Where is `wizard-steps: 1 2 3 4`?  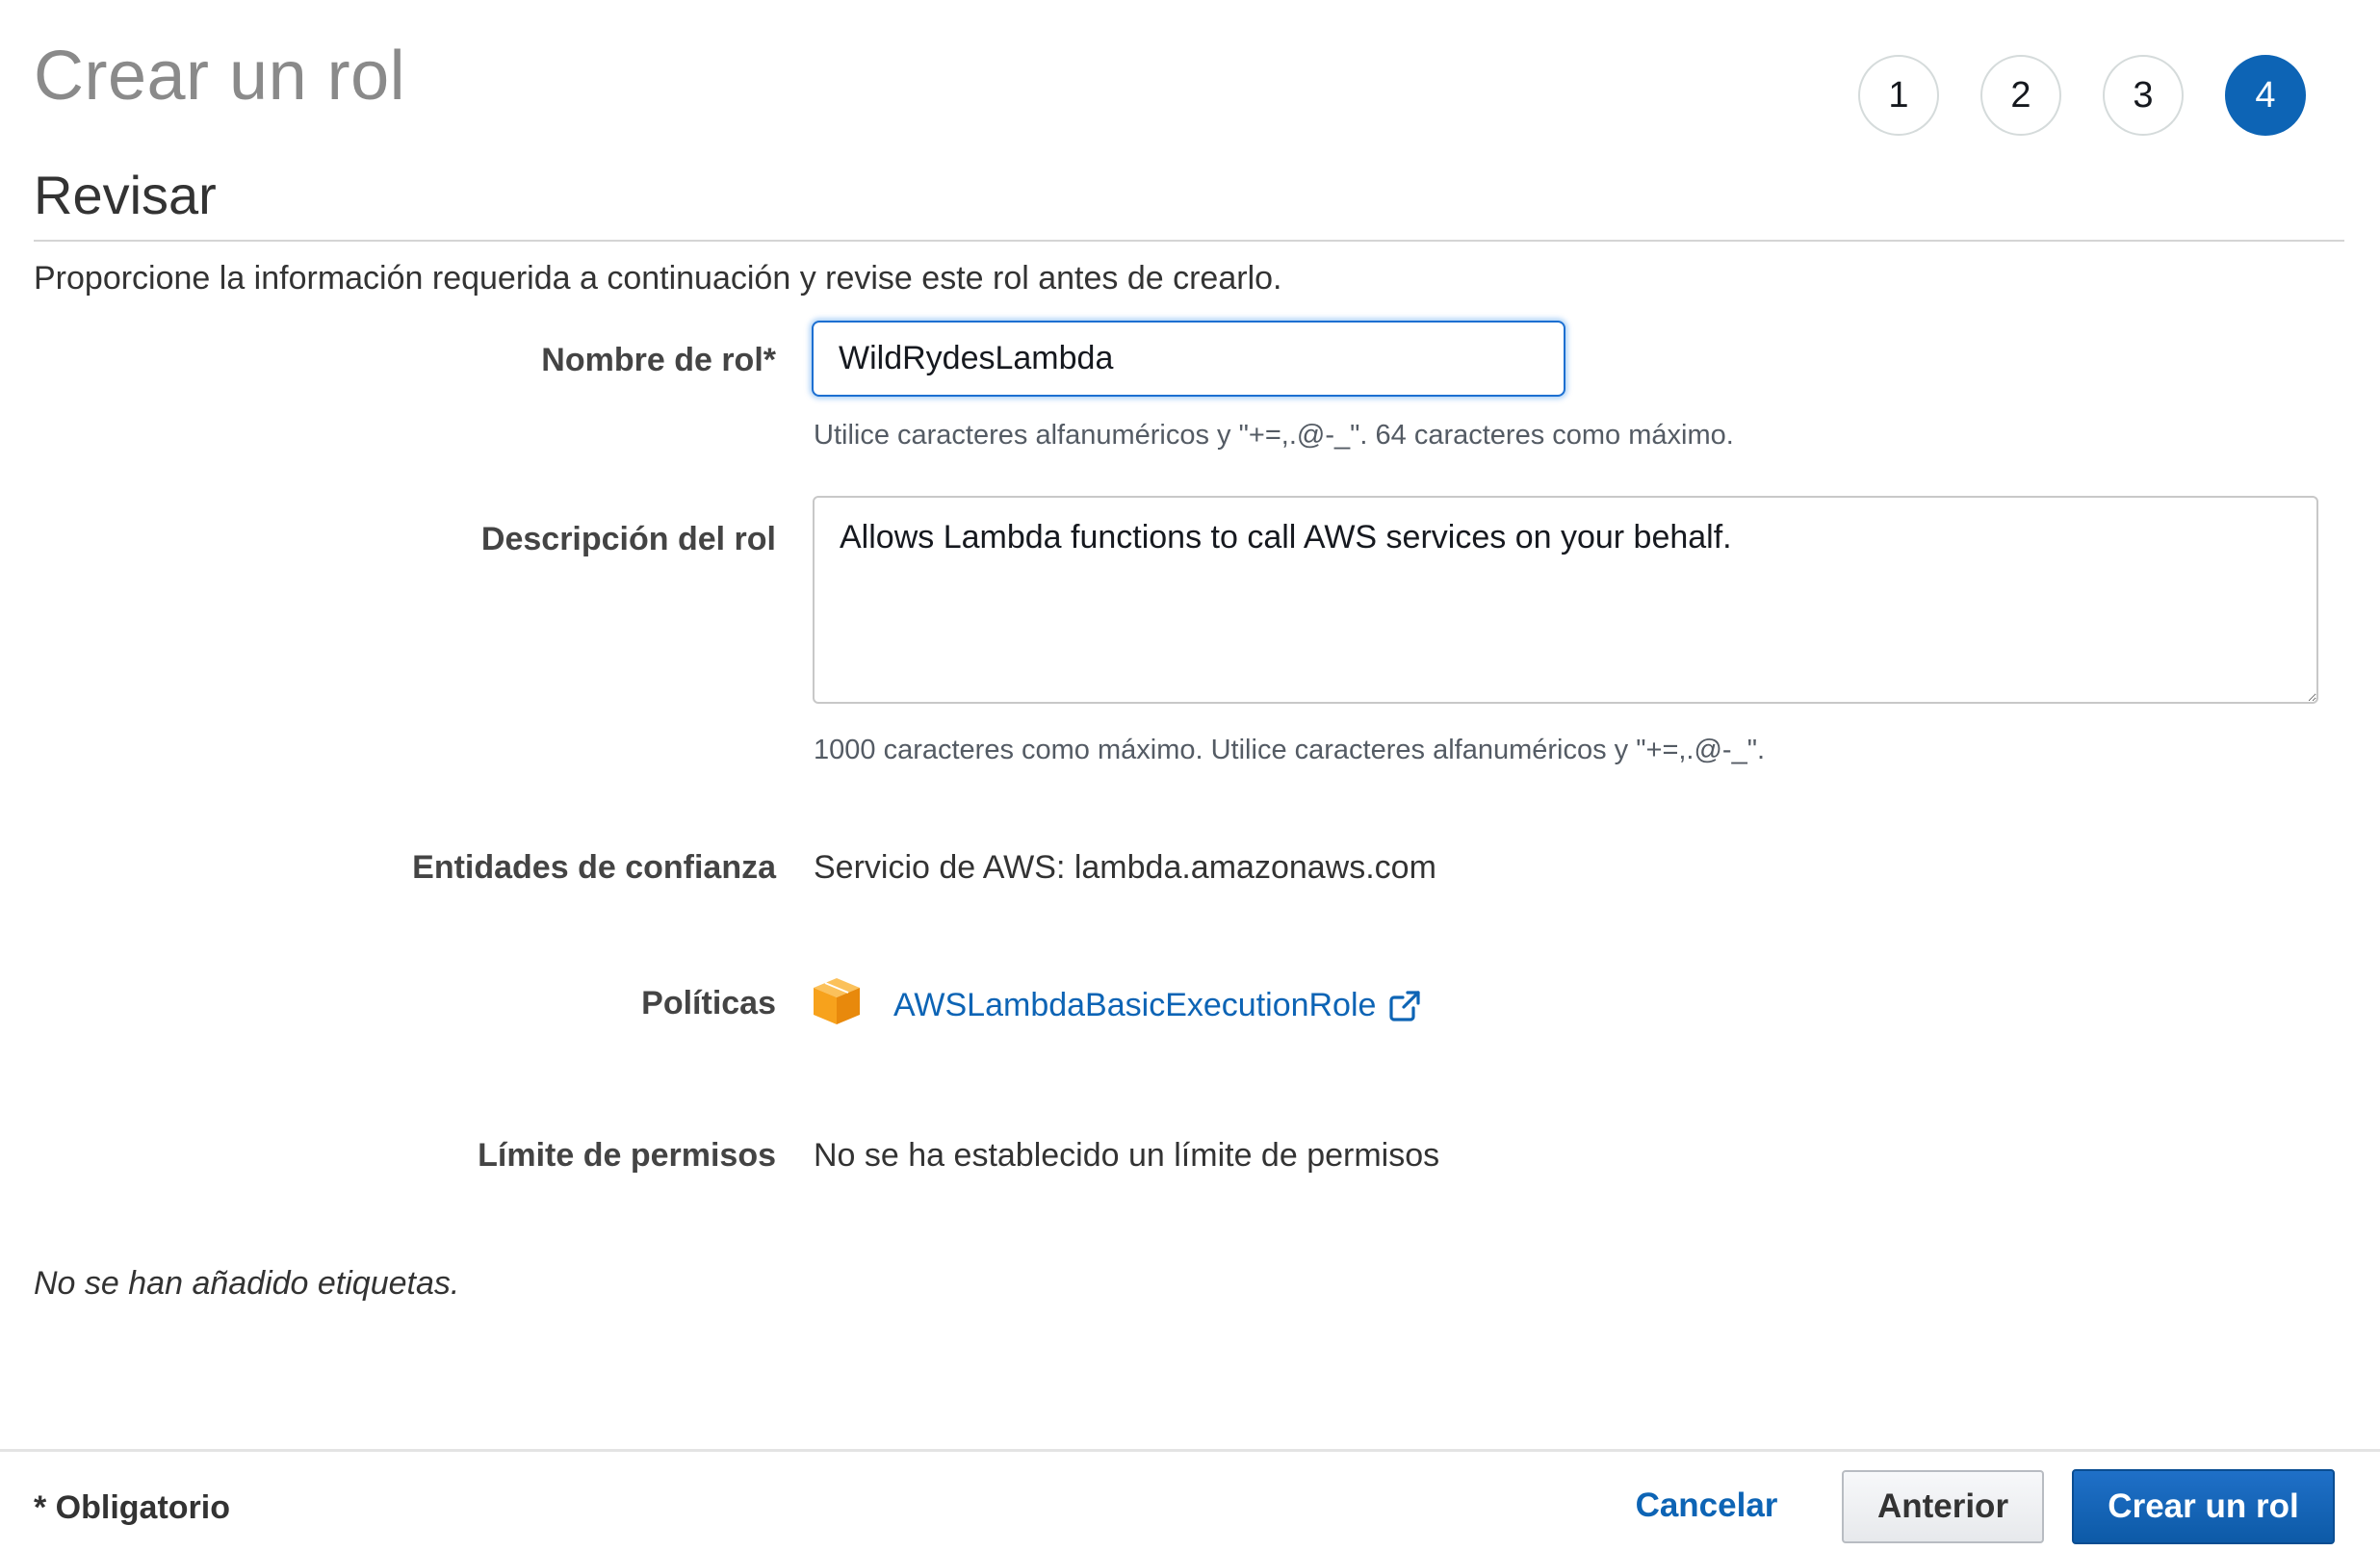 wizard-steps: 1 2 3 4 is located at coordinates (2082, 95).